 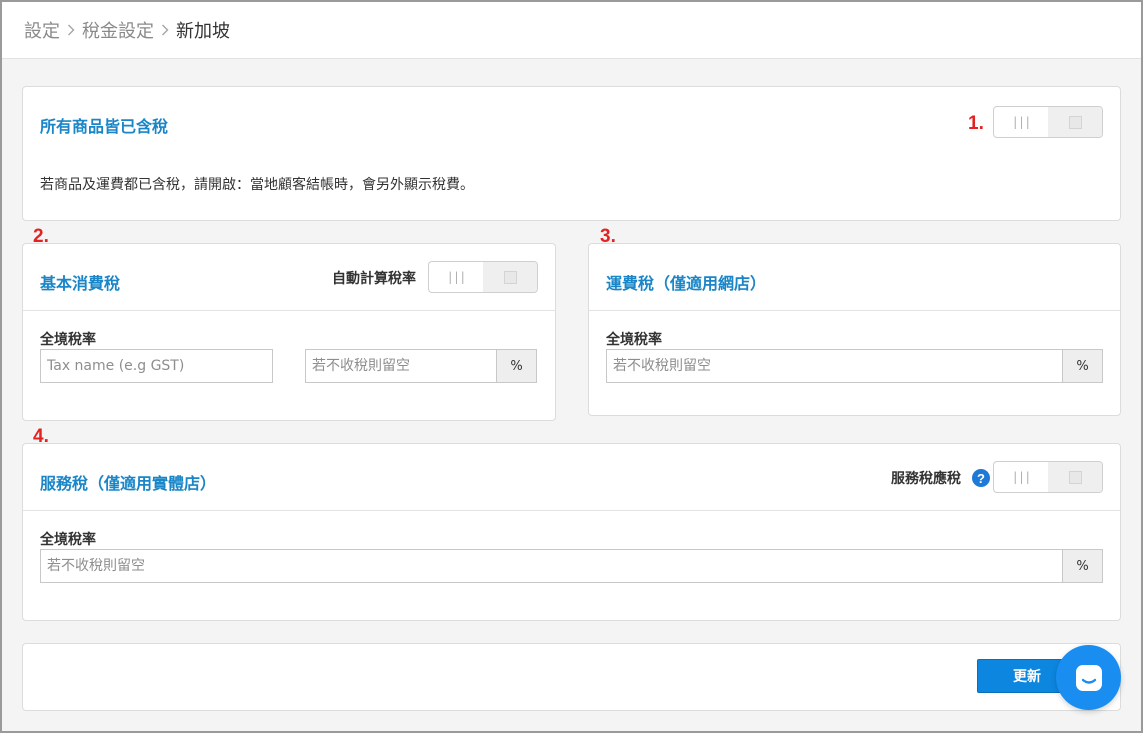 What do you see at coordinates (926, 479) in the screenshot?
I see `service-taxable-label: 服務稅應稅` at bounding box center [926, 479].